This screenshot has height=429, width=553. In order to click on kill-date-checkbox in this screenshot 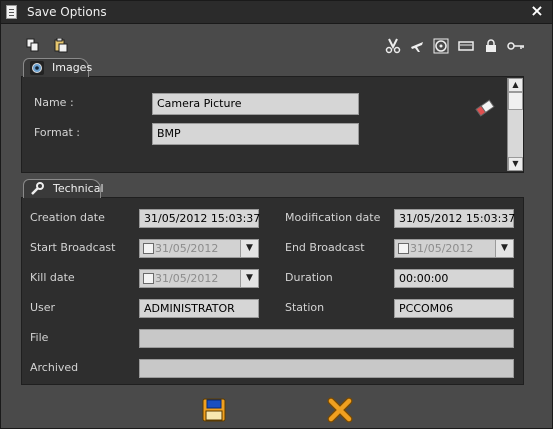, I will do `click(148, 278)`.